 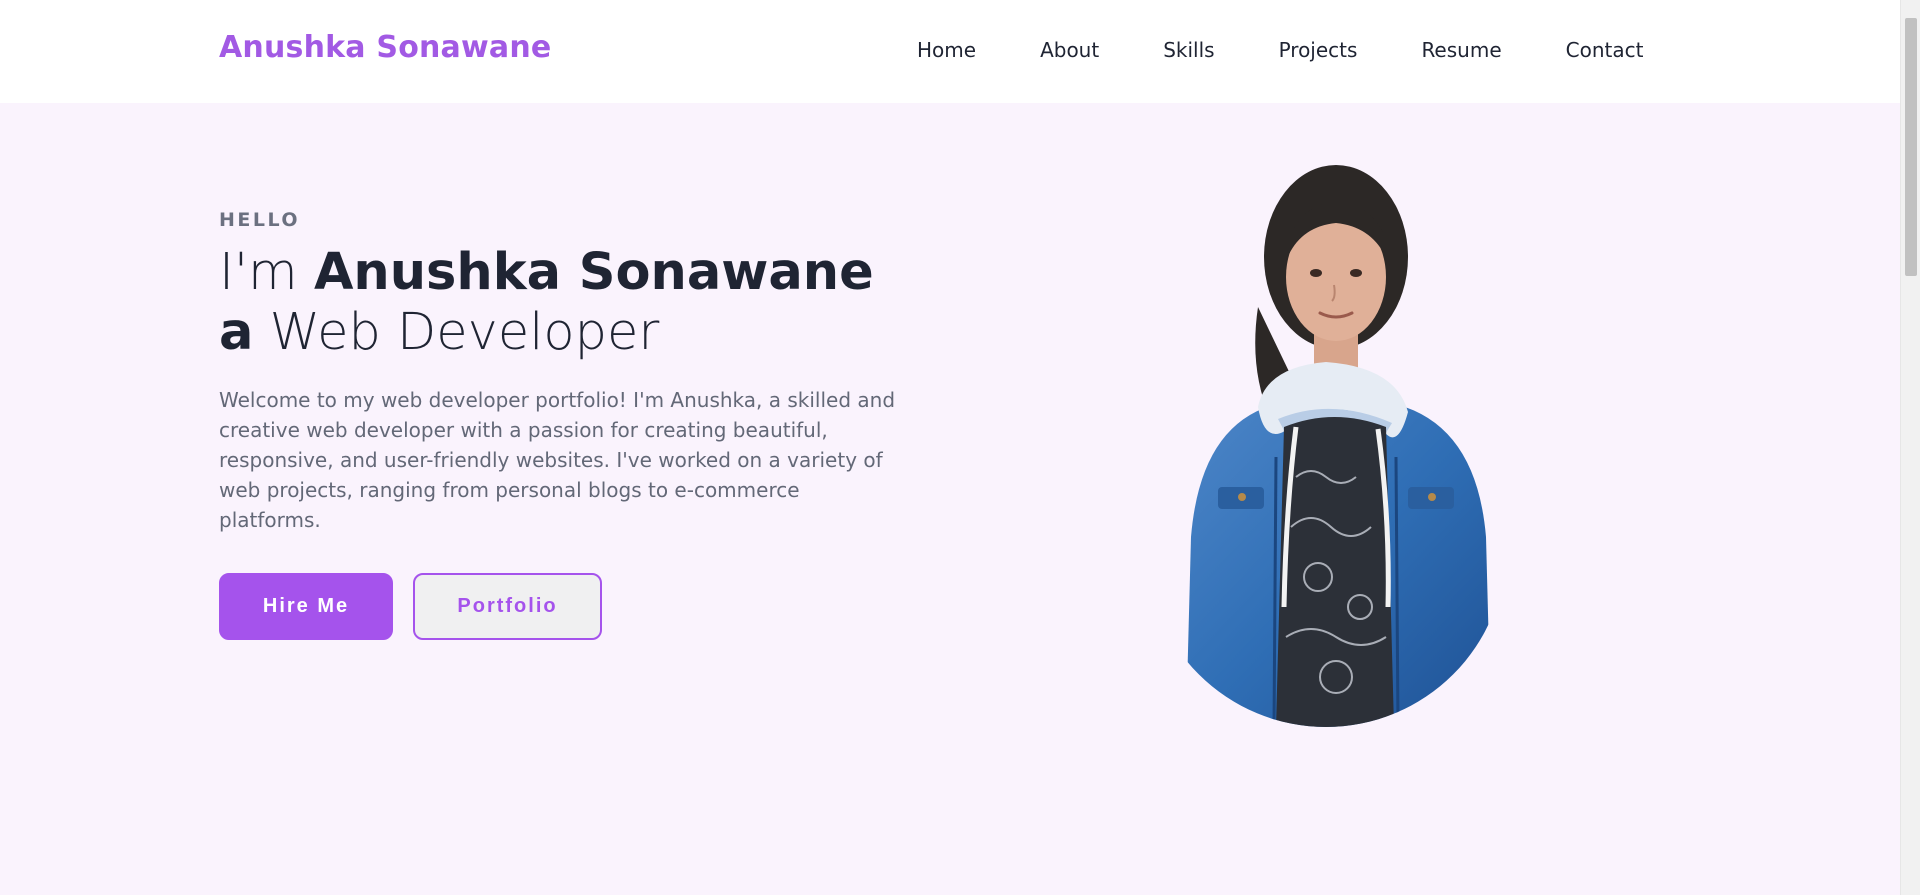 What do you see at coordinates (507, 606) in the screenshot?
I see `portfolio-button: Portfolio` at bounding box center [507, 606].